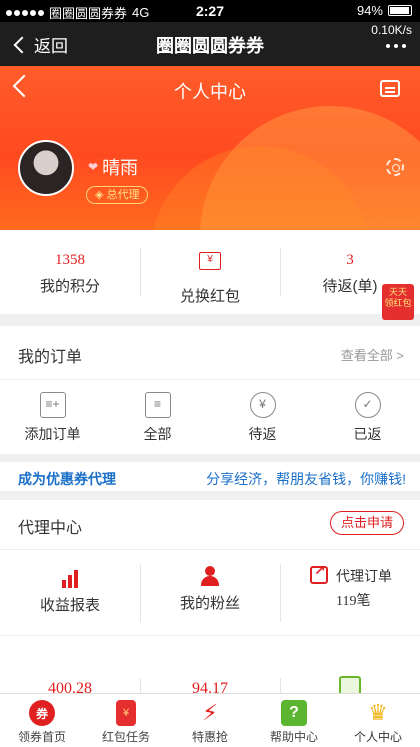 This screenshot has width=420, height=747. I want to click on pending-value: 3, so click(350, 260).